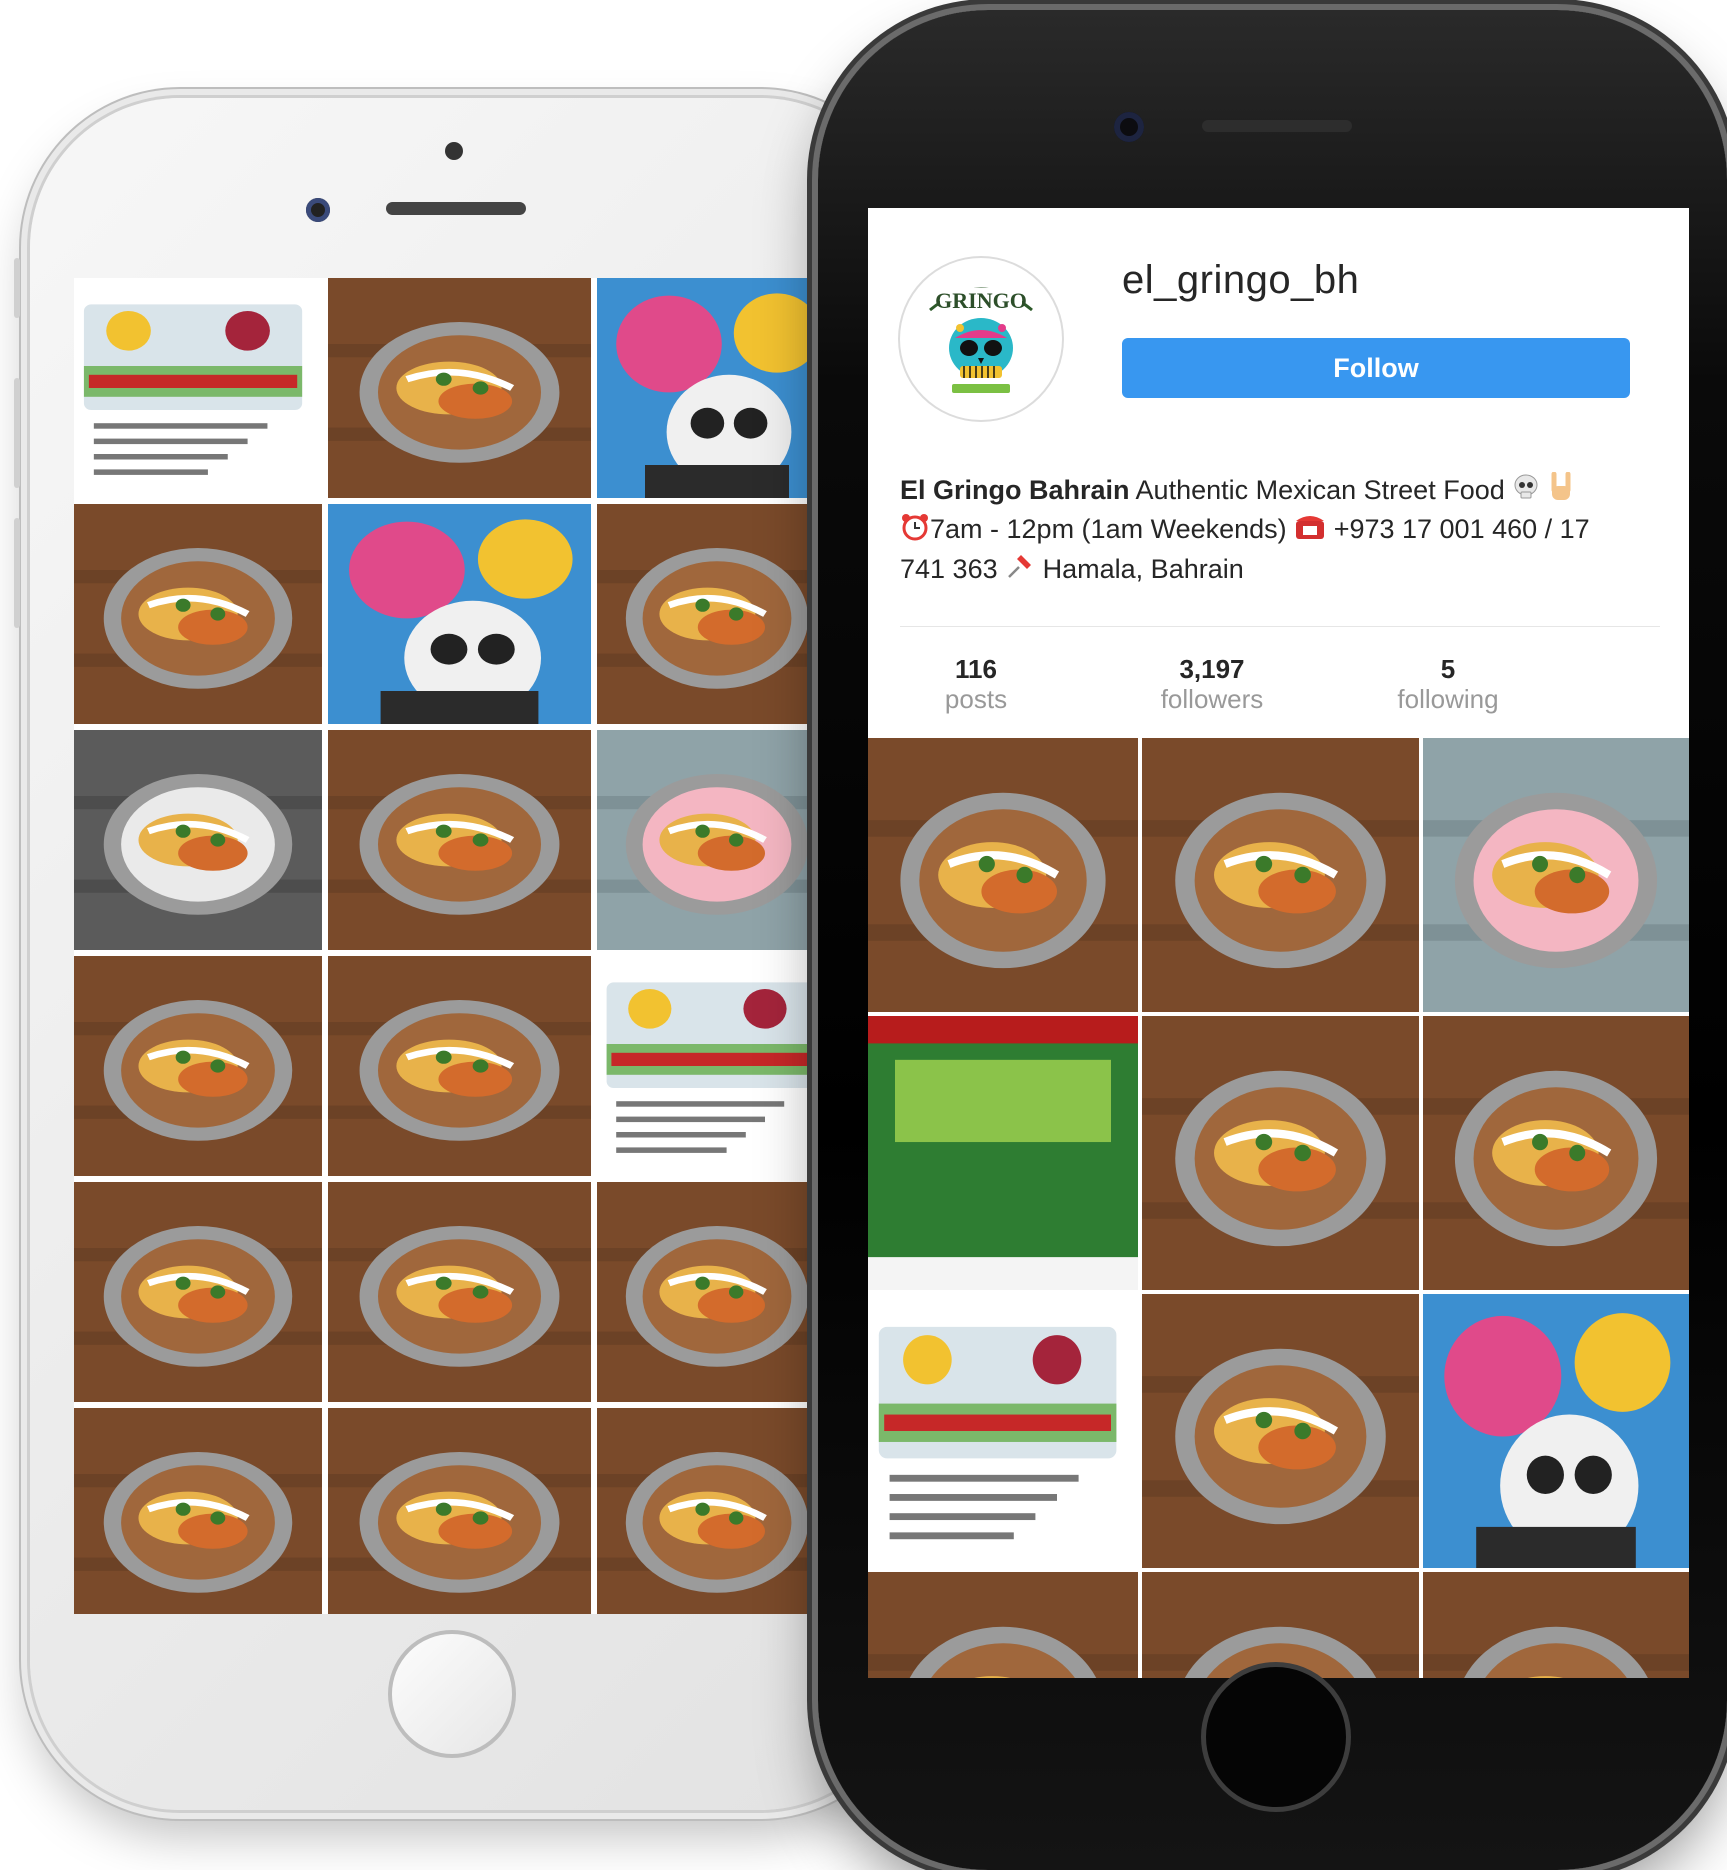 Image resolution: width=1727 pixels, height=1870 pixels. Describe the element at coordinates (1310, 531) in the screenshot. I see `telephone-emoji-icon` at that location.